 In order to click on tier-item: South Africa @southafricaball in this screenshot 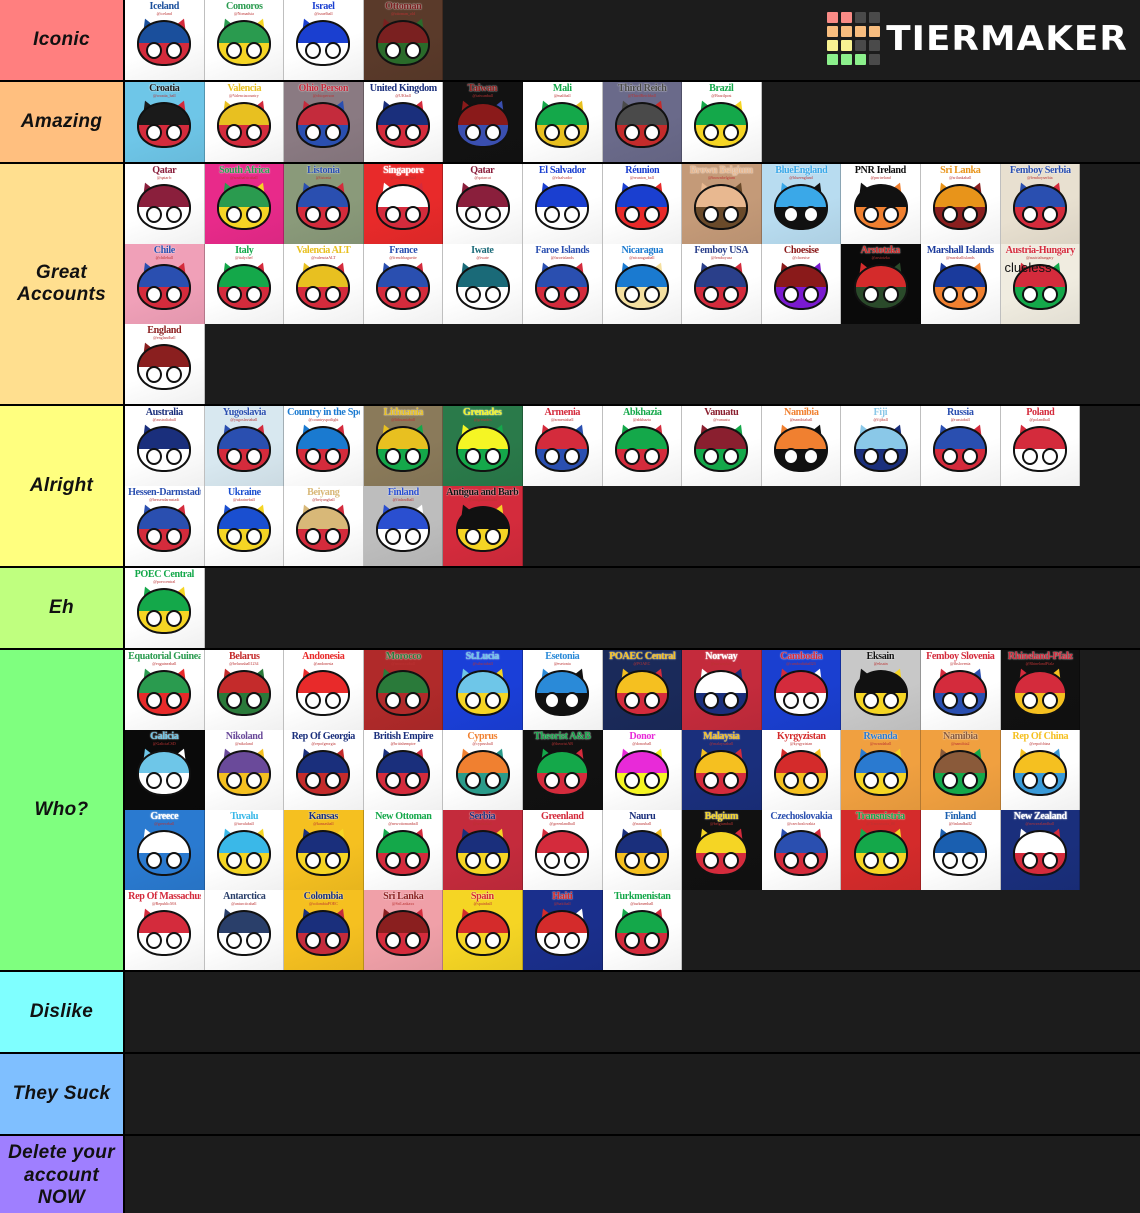, I will do `click(244, 204)`.